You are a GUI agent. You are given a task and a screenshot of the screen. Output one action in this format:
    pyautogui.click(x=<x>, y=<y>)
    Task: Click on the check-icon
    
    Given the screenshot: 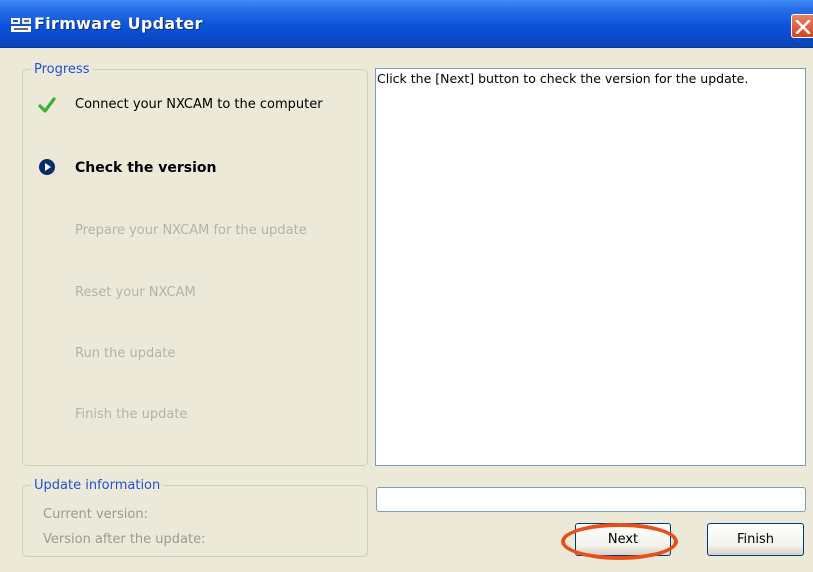 What is the action you would take?
    pyautogui.click(x=47, y=105)
    